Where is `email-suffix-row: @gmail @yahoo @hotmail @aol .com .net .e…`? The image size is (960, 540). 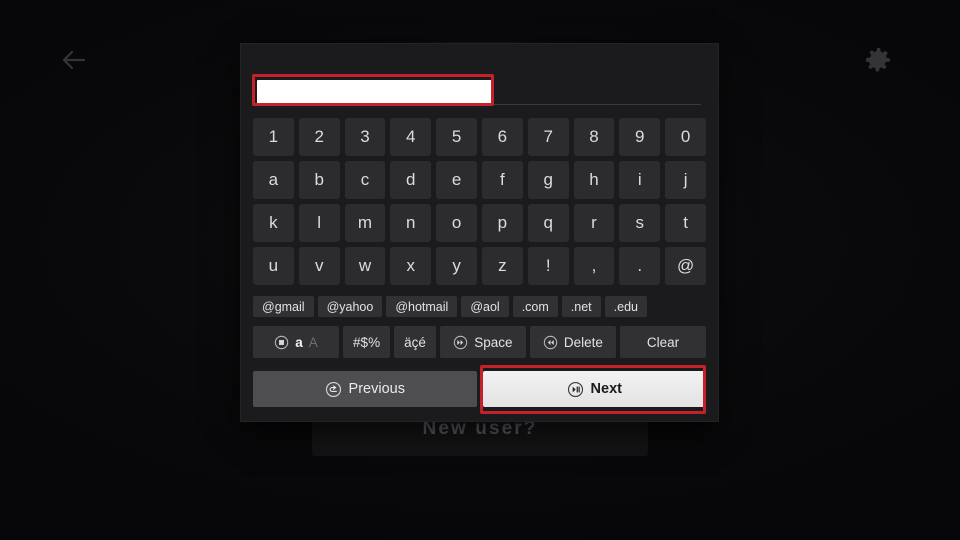 email-suffix-row: @gmail @yahoo @hotmail @aol .com .net .e… is located at coordinates (479, 306).